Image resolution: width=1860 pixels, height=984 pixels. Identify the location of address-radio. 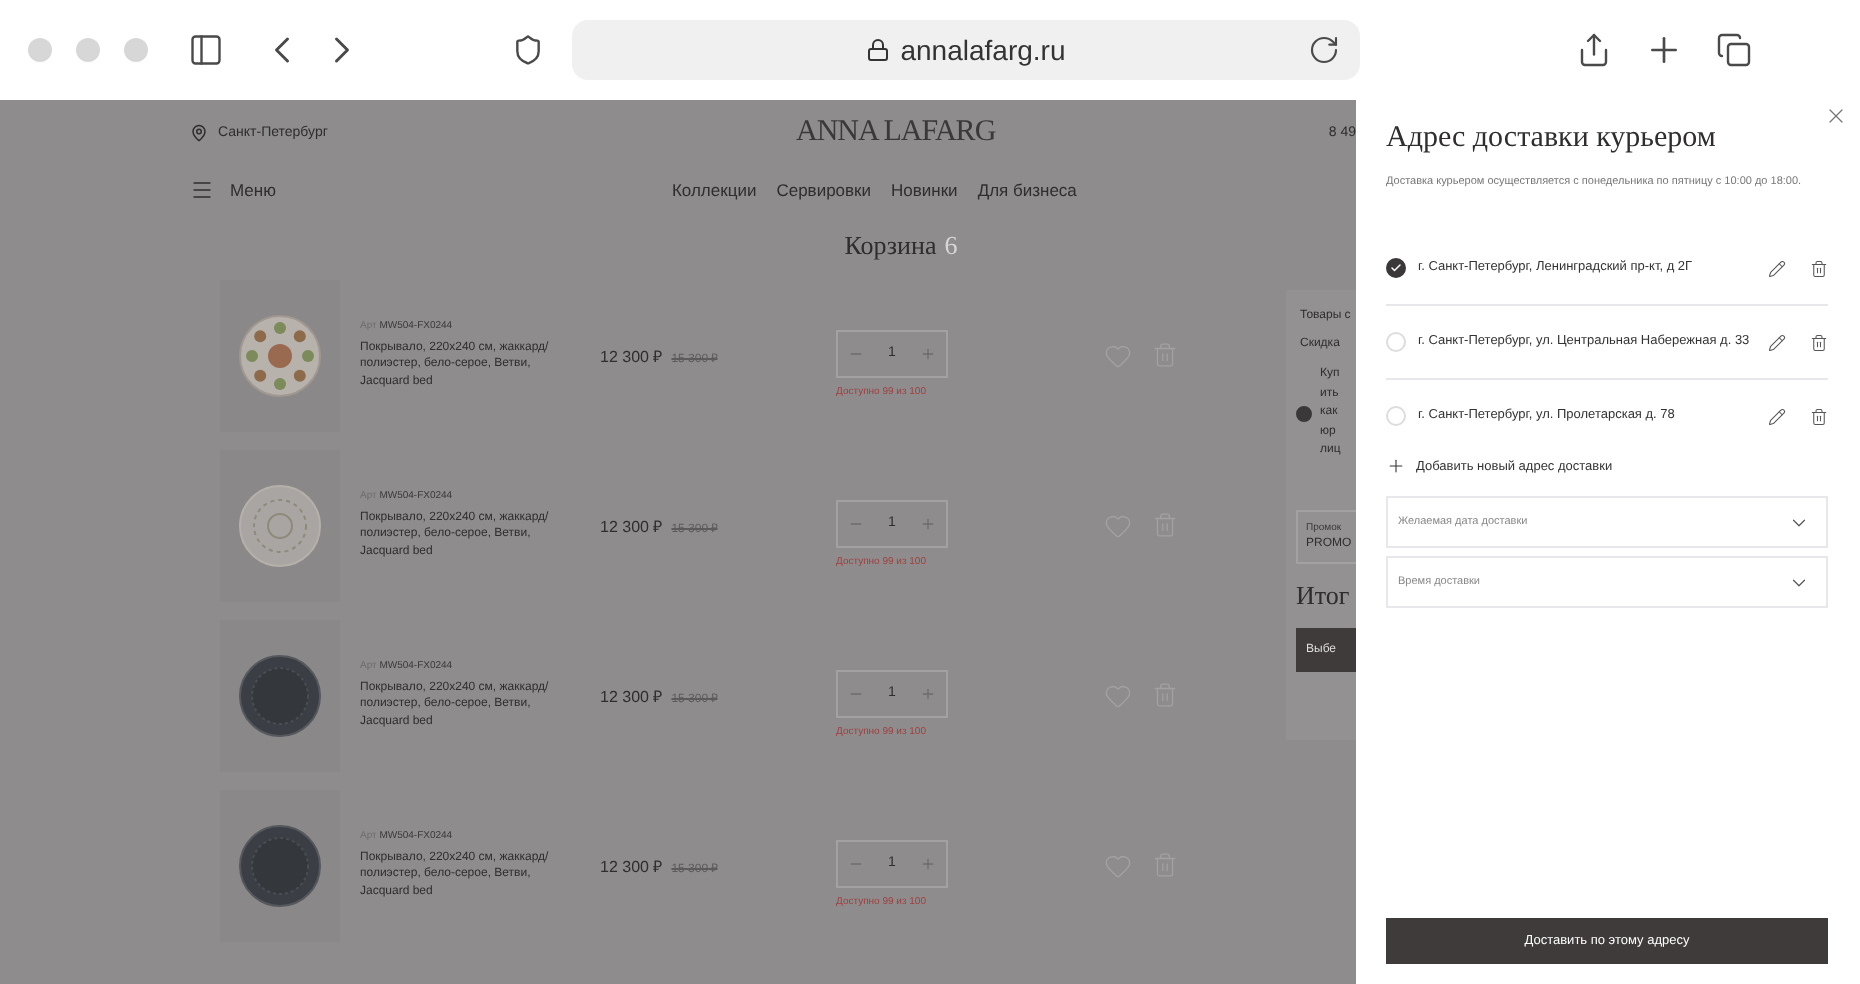
(1396, 268).